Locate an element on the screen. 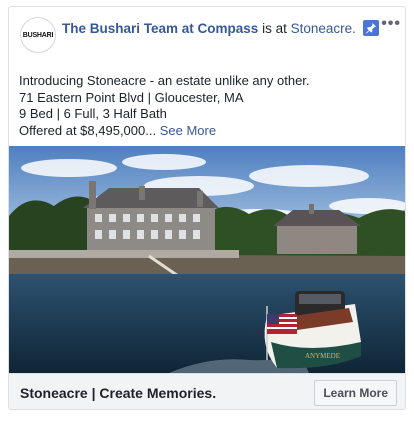 The image size is (414, 422). message-line: 71 Eastern Point Blvd | Gloucester, MA is located at coordinates (131, 97).